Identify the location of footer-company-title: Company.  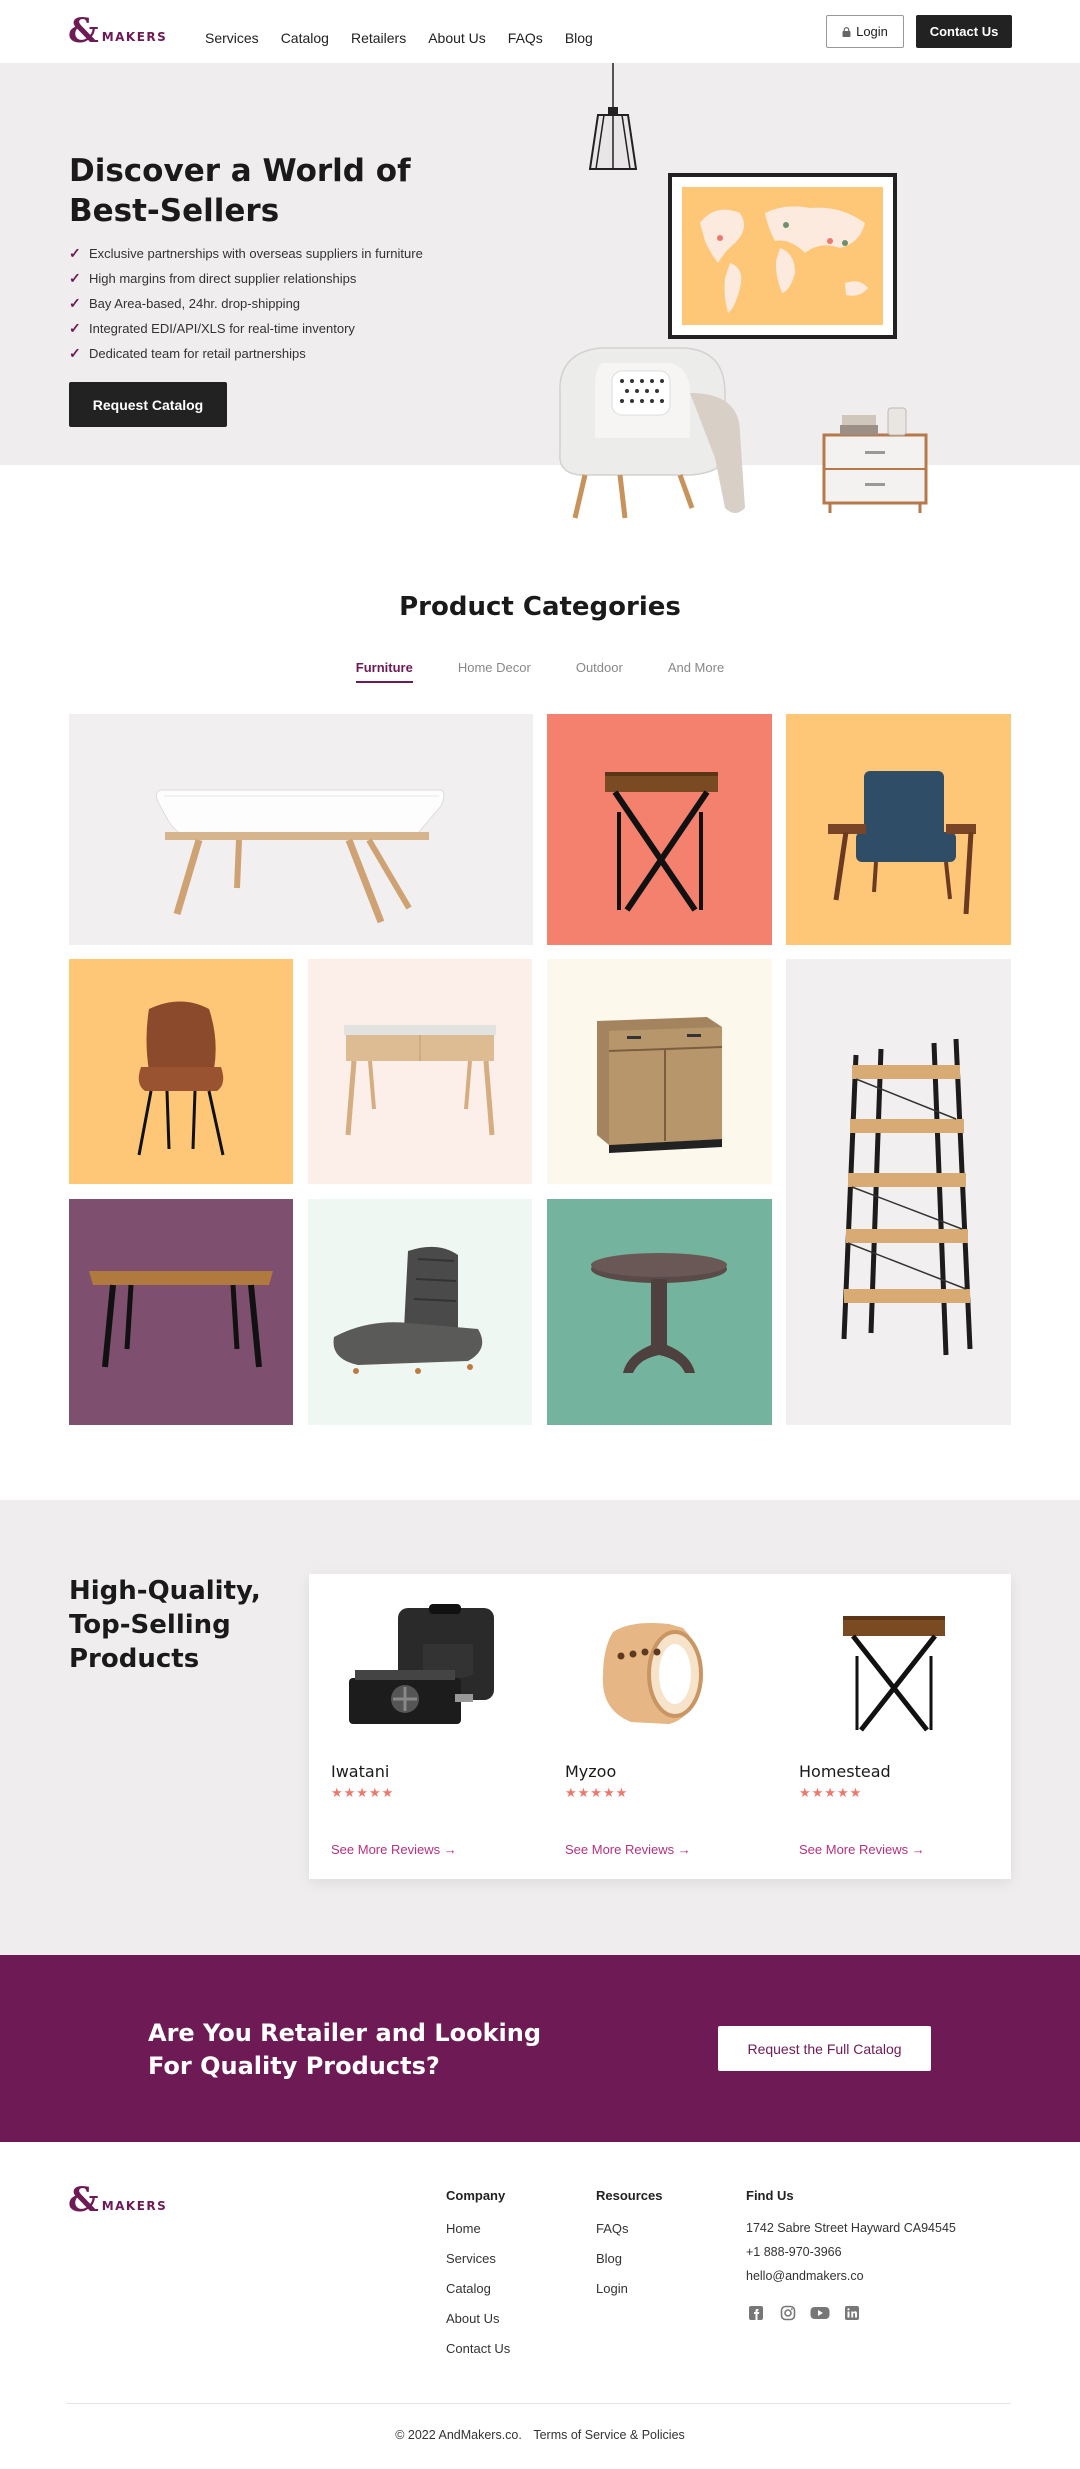
(476, 2195).